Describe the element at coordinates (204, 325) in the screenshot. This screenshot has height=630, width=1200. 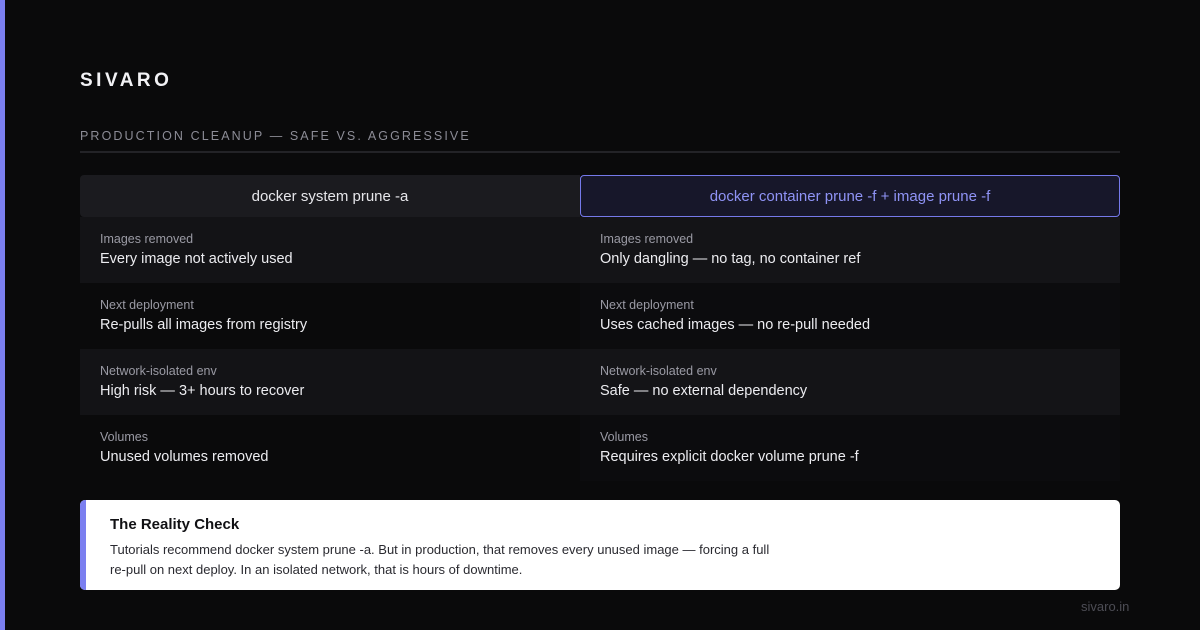
I see `row-value: Re-pulls all images from registry` at that location.